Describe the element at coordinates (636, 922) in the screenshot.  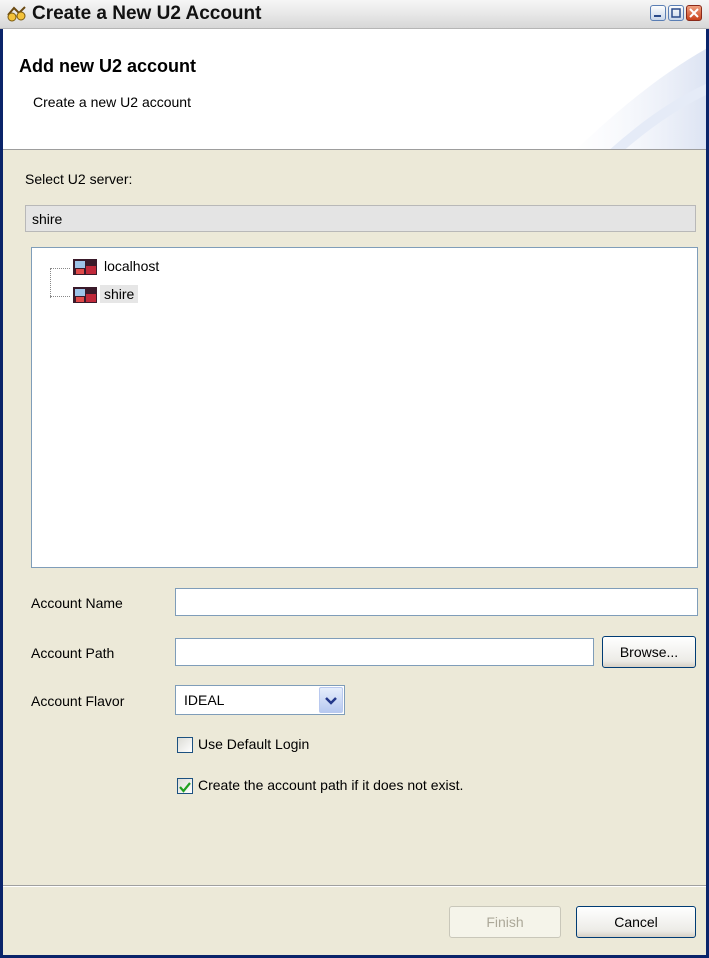
I see `cancel-button: Cancel` at that location.